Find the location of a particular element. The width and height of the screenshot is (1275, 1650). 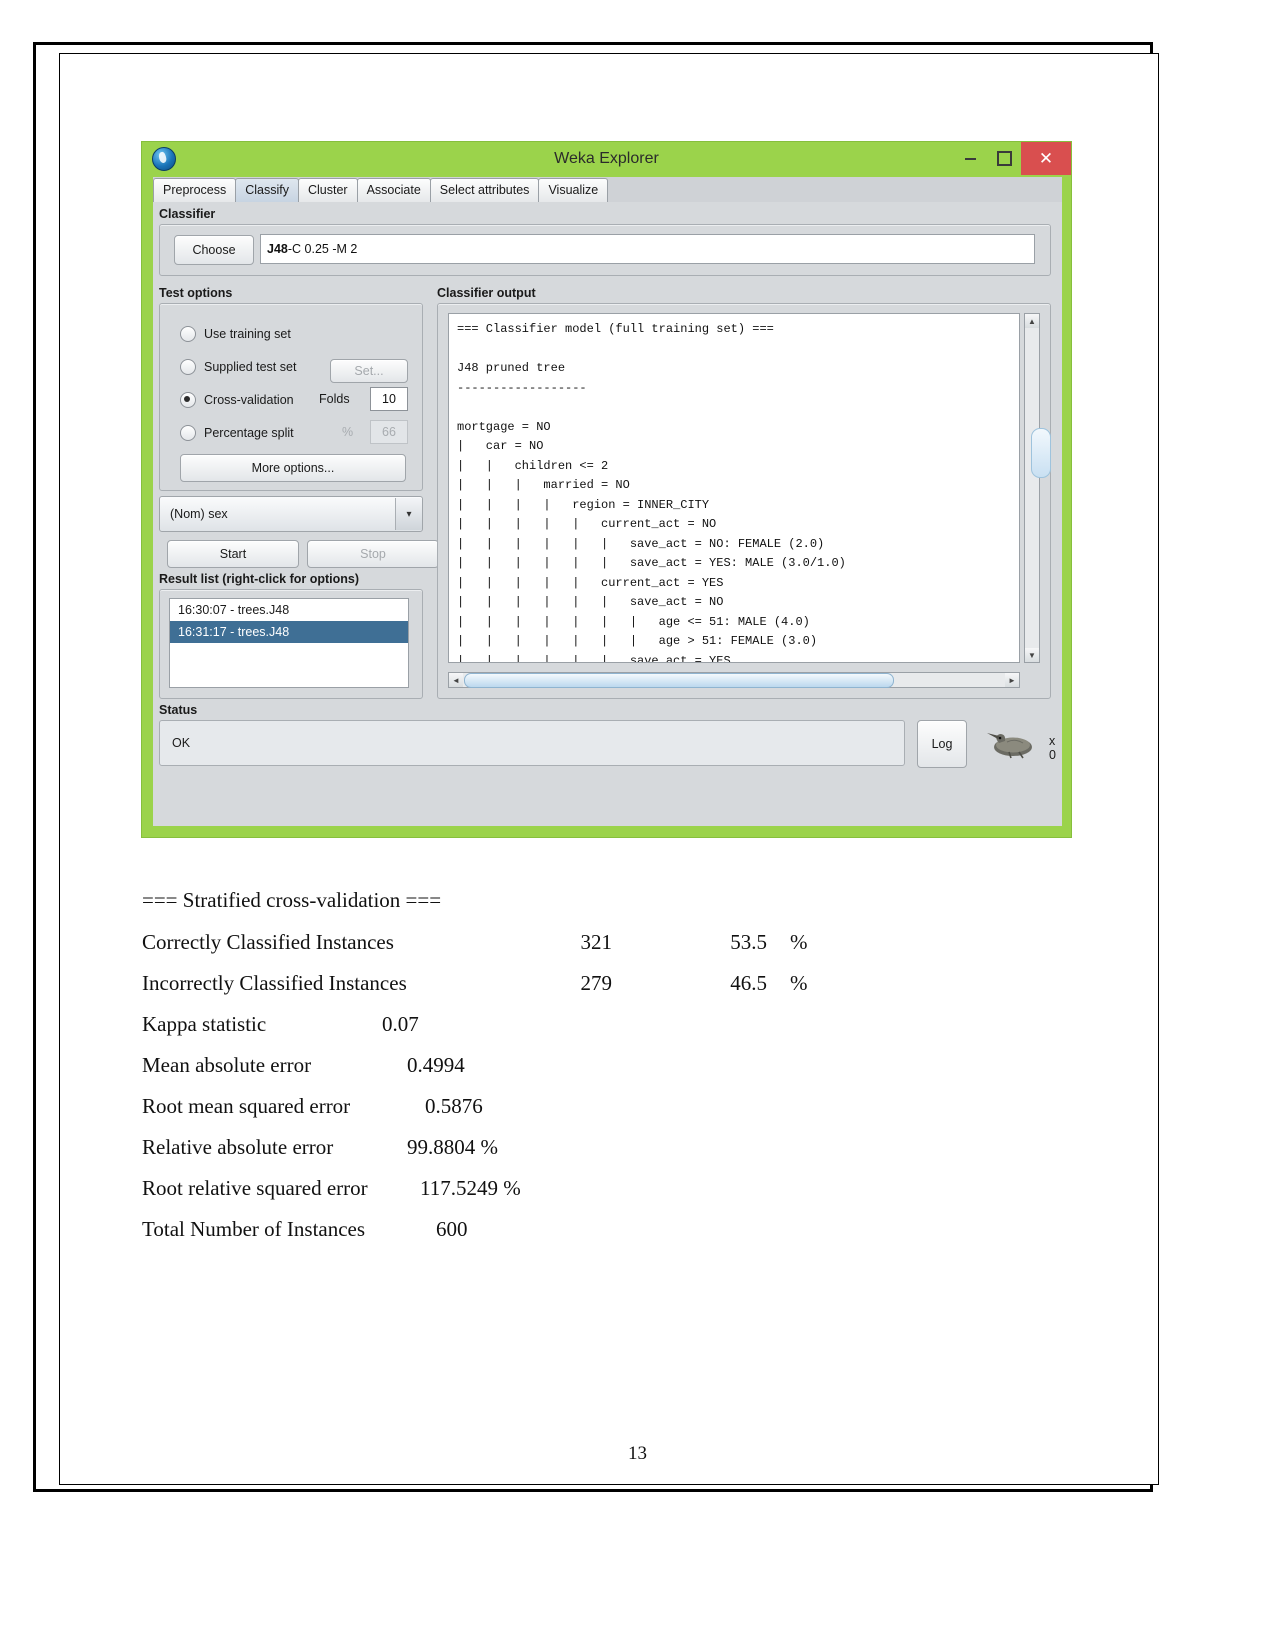

hscroll-thumb is located at coordinates (679, 680).